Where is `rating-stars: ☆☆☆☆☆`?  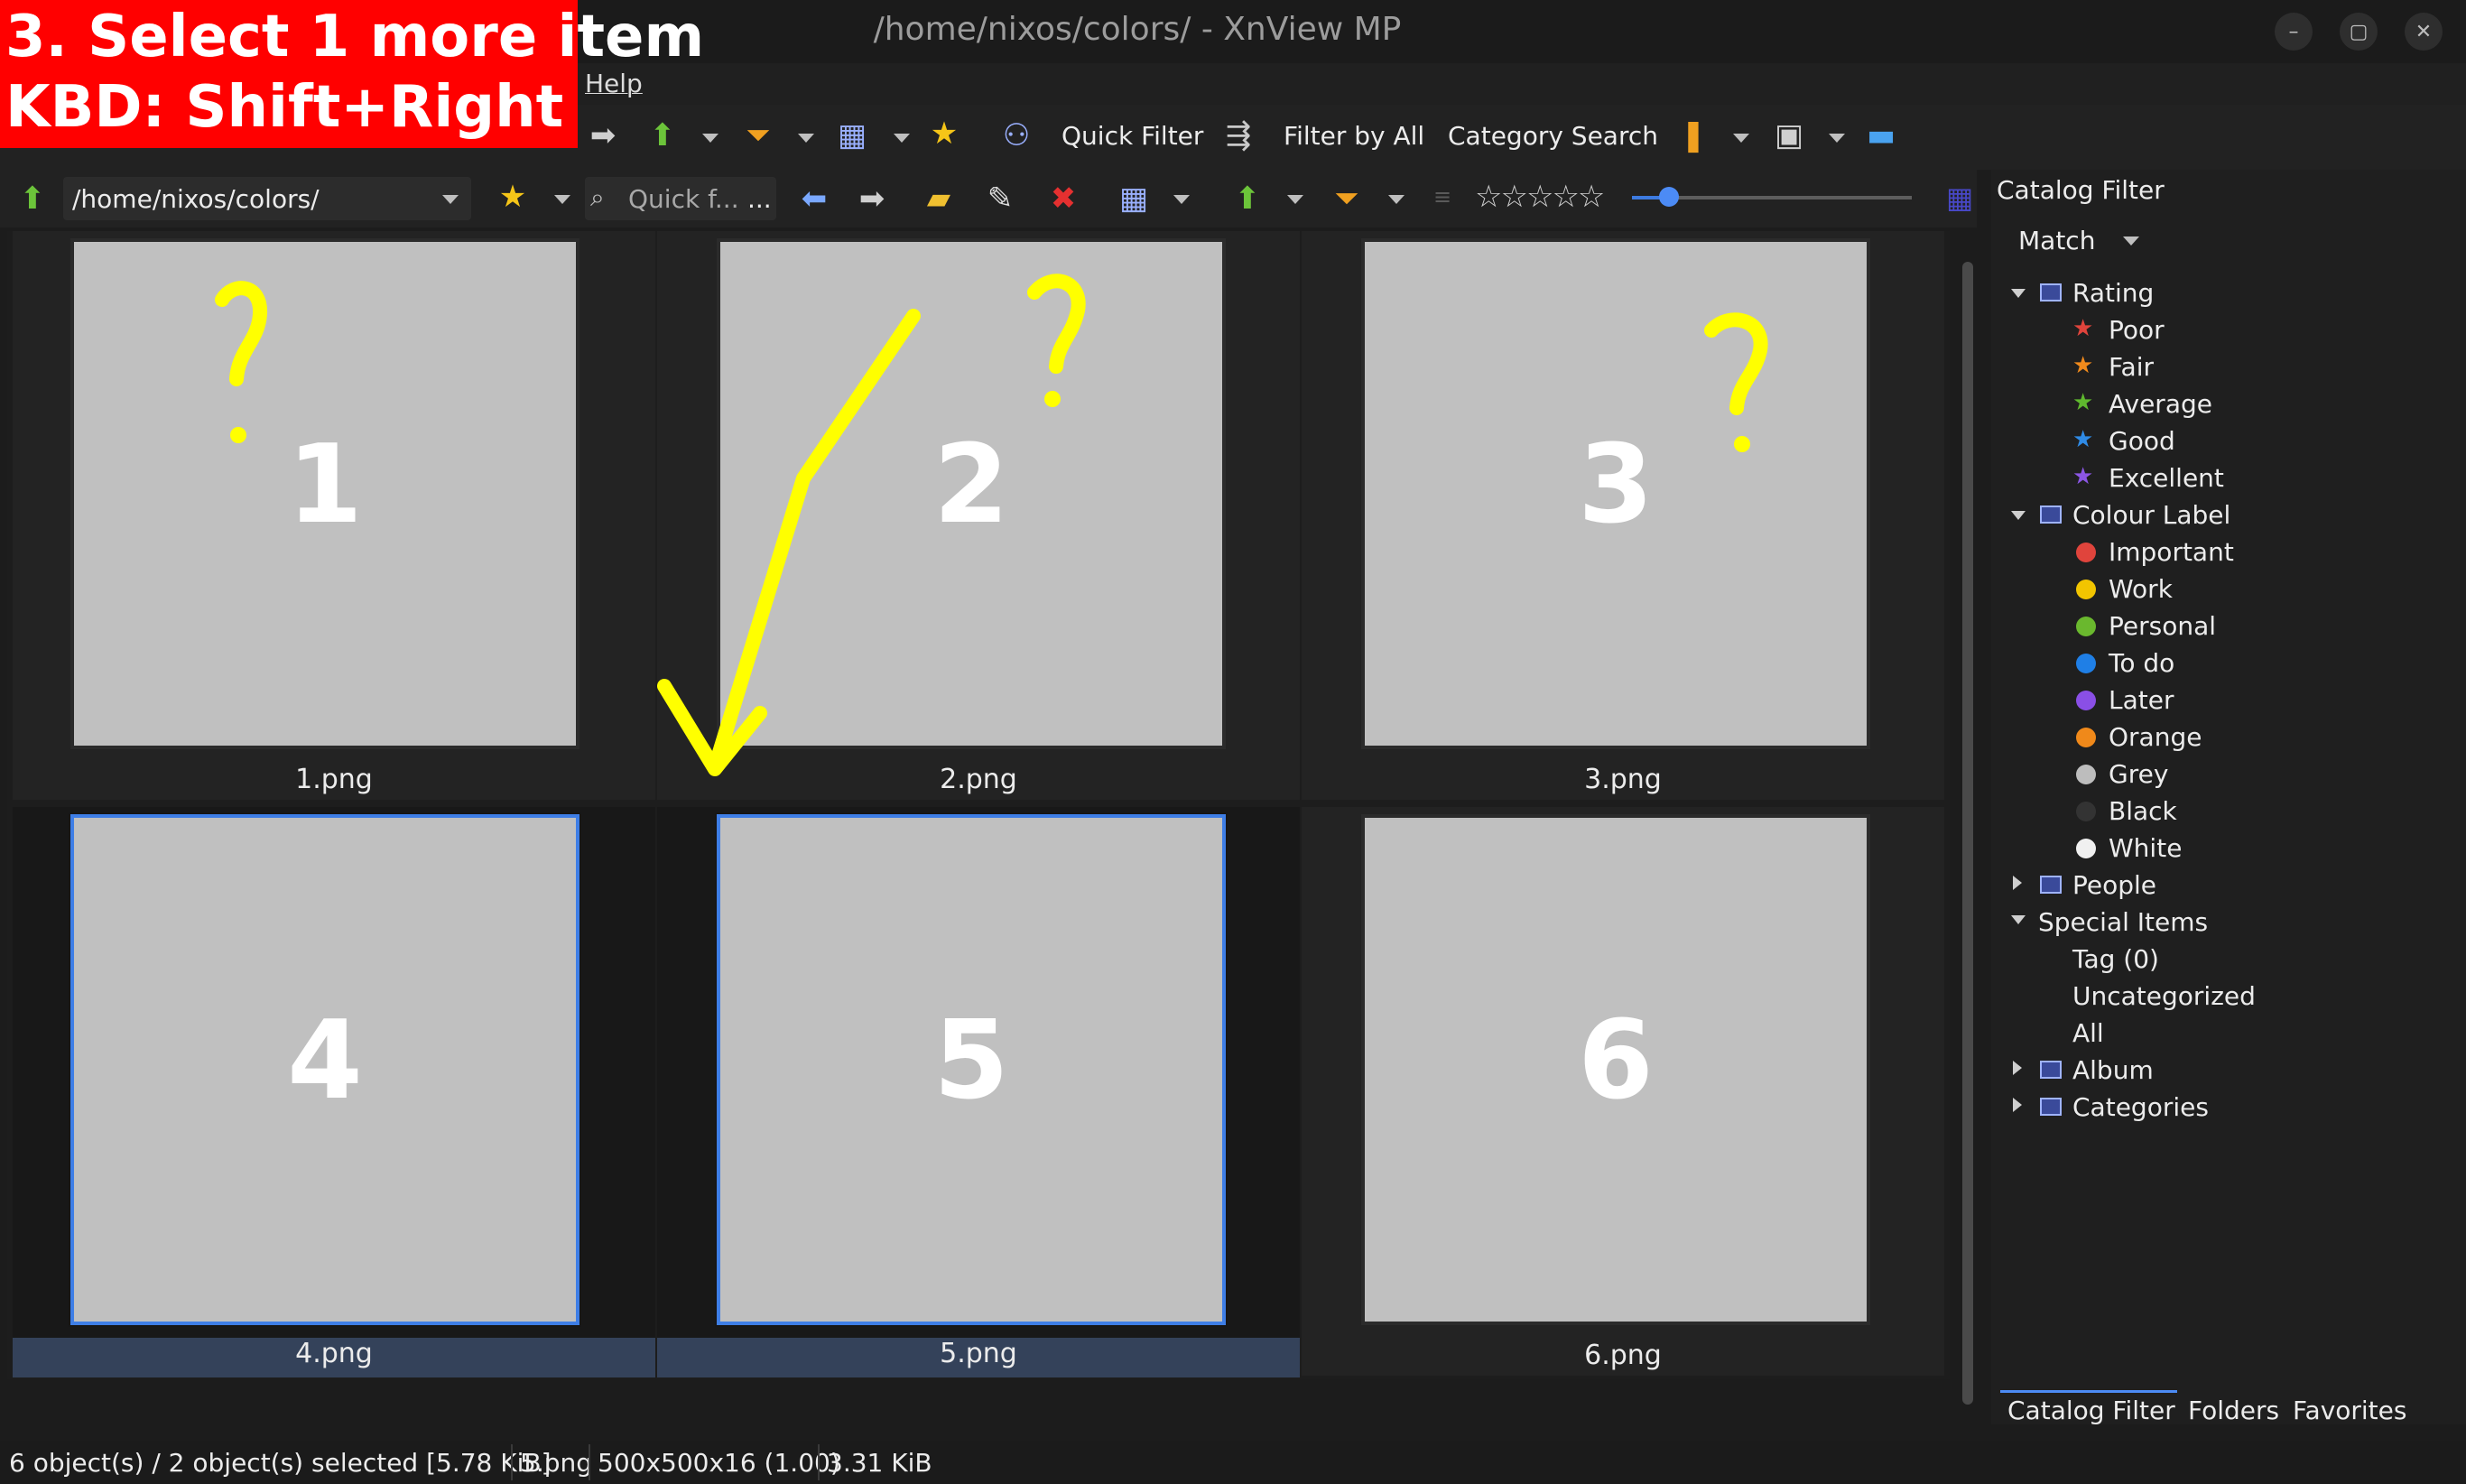
rating-stars: ☆☆☆☆☆ is located at coordinates (1540, 197).